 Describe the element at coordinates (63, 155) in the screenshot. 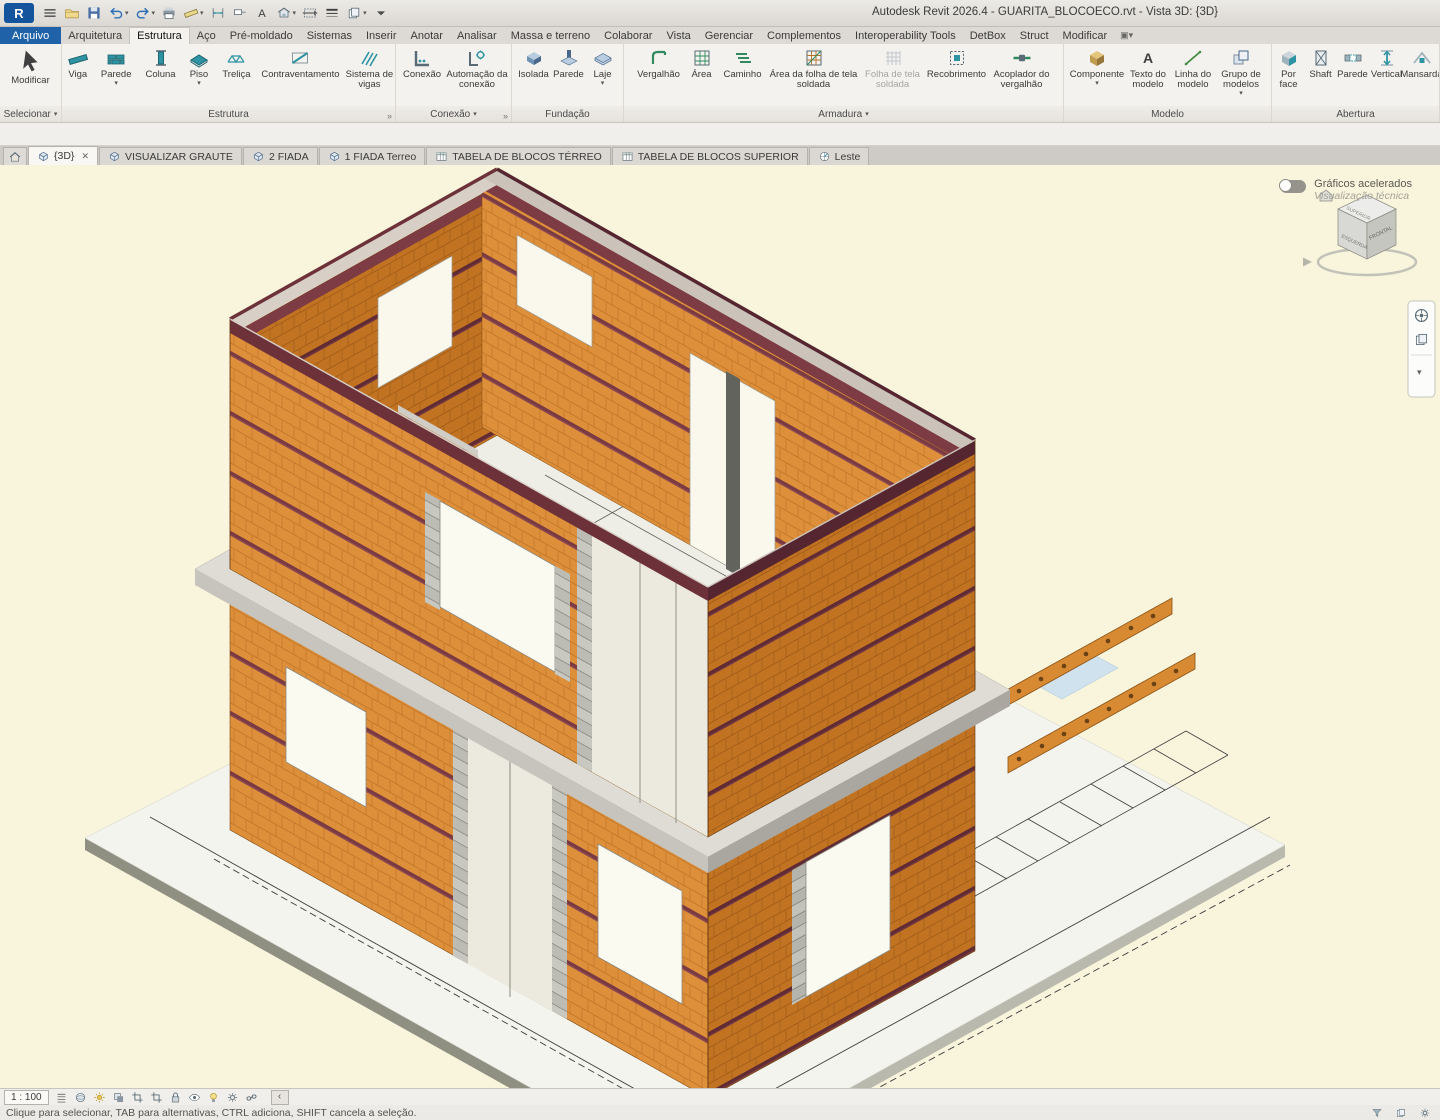

I see `view-tab-3d: {3D} ✕` at that location.